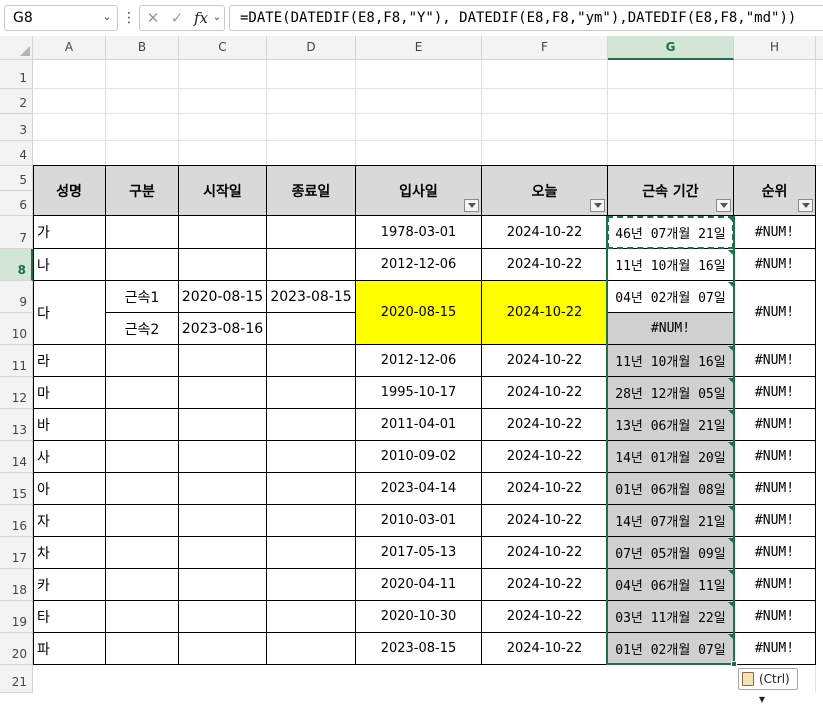 This screenshot has width=823, height=709. What do you see at coordinates (69, 585) in the screenshot?
I see `cell-name: 카` at bounding box center [69, 585].